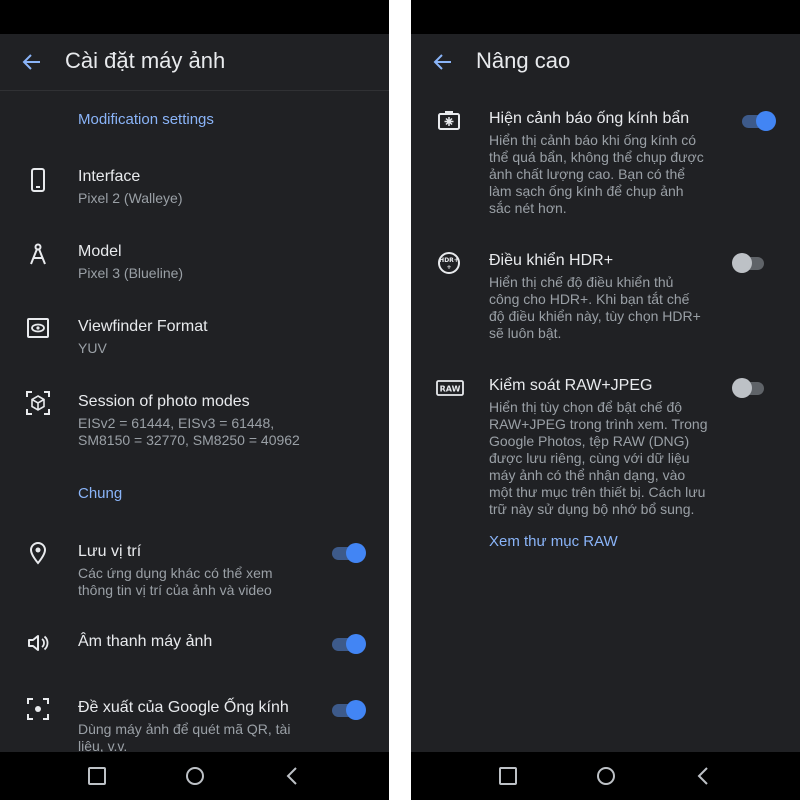 The image size is (800, 800). Describe the element at coordinates (523, 60) in the screenshot. I see `page-title: Nâng cao` at that location.